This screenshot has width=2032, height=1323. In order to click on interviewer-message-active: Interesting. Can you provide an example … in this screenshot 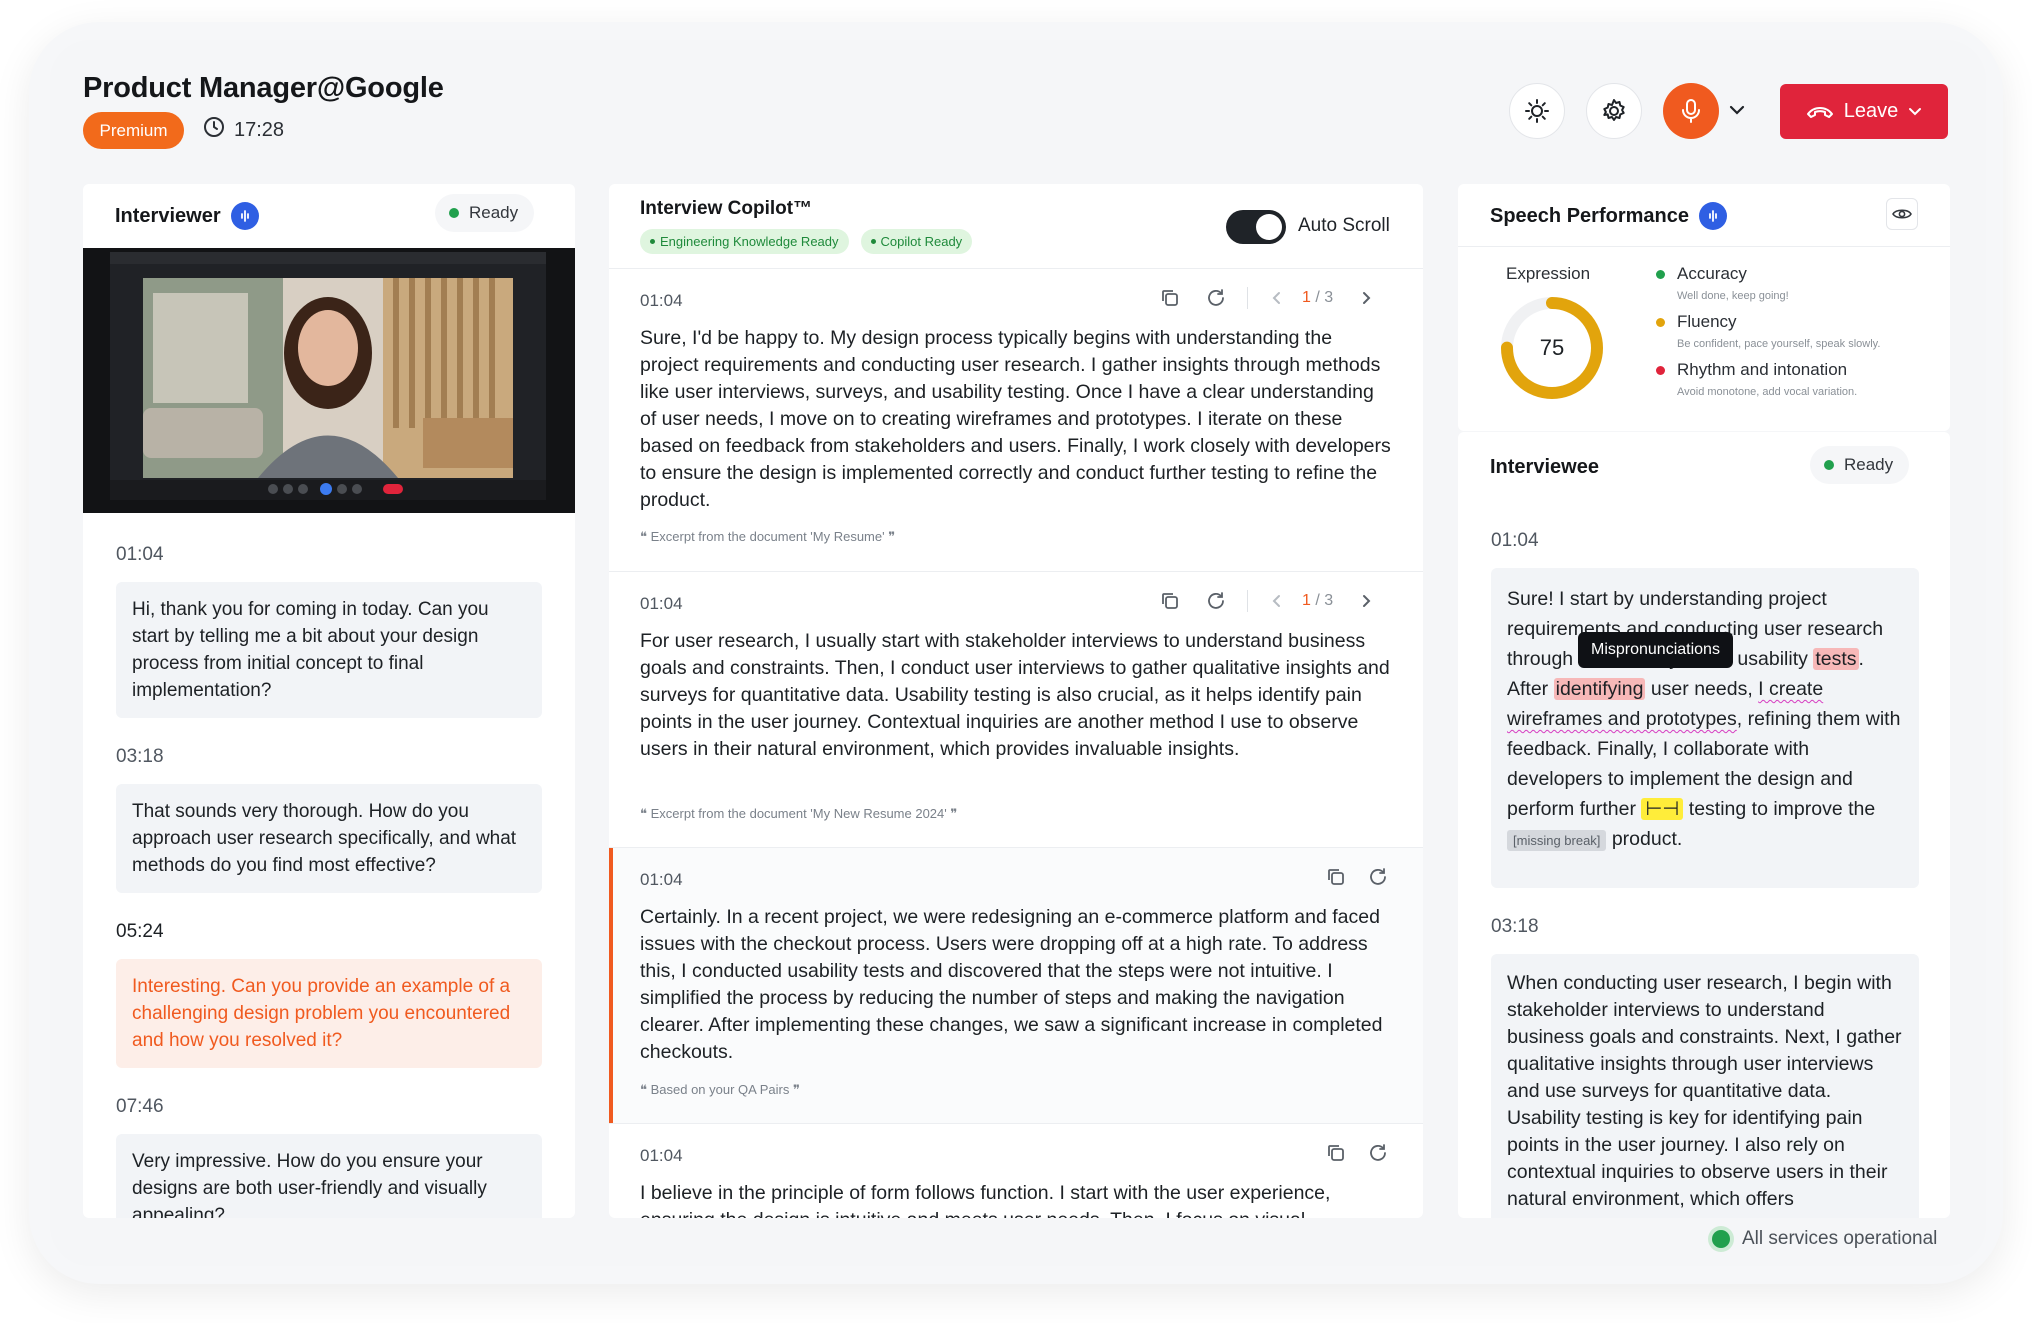, I will do `click(329, 1013)`.